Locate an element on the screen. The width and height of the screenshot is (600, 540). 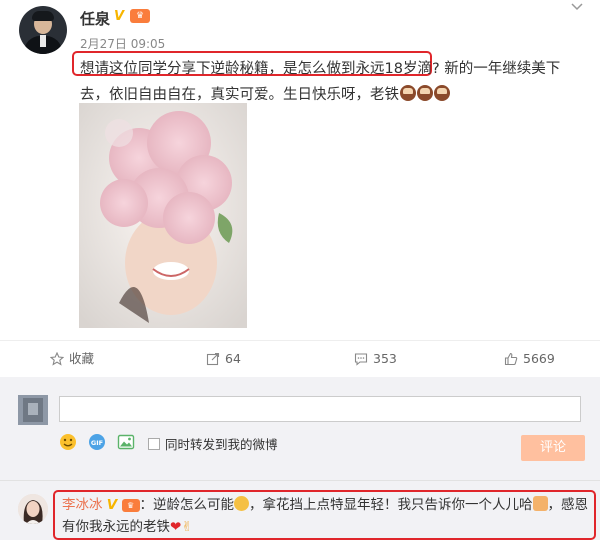
forward-label: 同时转发到我的微博 is located at coordinates (221, 444).